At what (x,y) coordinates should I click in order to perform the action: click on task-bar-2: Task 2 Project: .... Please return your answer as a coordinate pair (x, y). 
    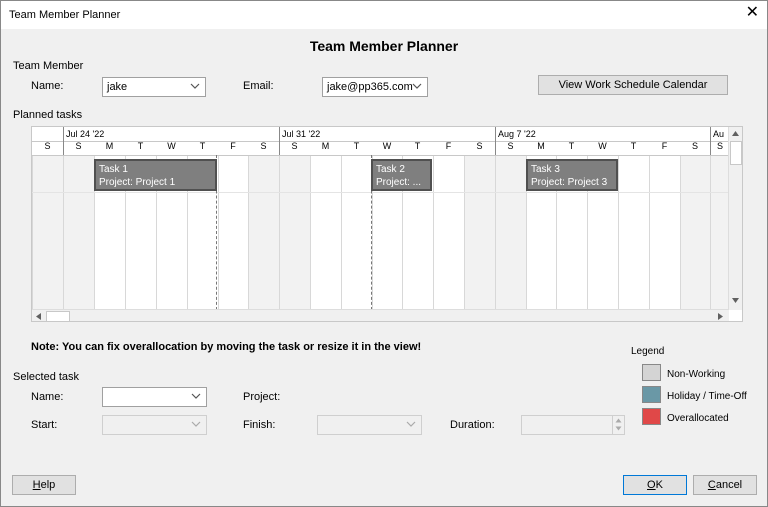
    Looking at the image, I should click on (401, 175).